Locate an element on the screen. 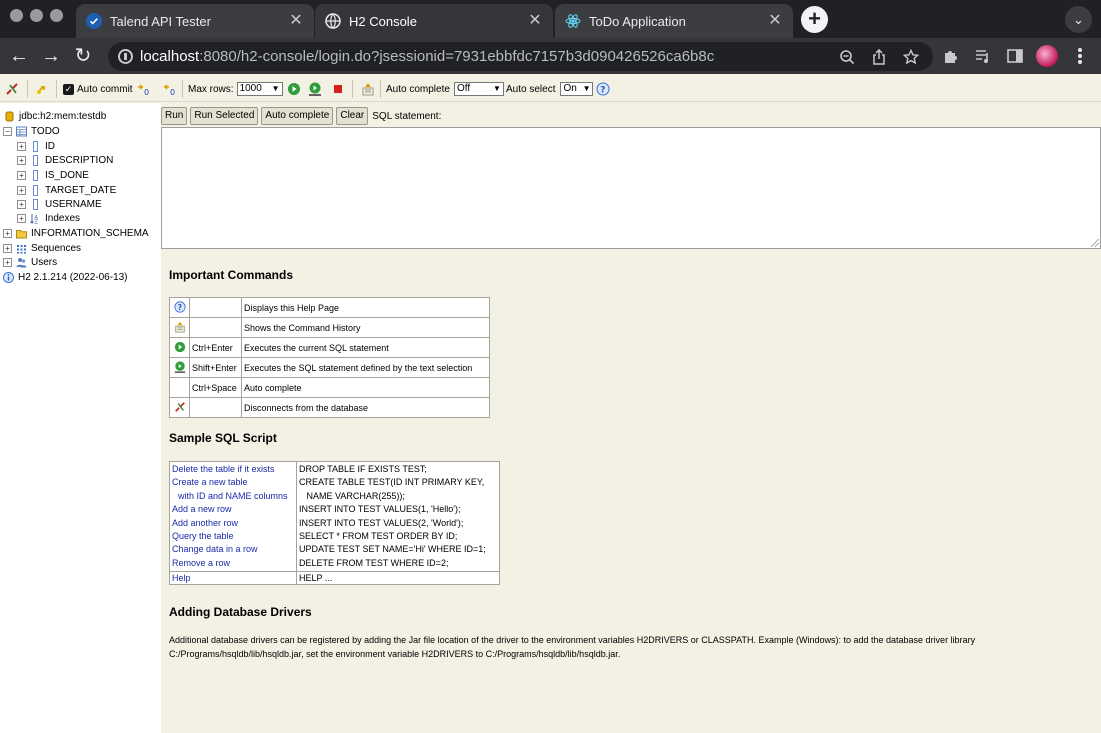  tree-information-schema: + INFORMATION_SCHEMA is located at coordinates (76, 233).